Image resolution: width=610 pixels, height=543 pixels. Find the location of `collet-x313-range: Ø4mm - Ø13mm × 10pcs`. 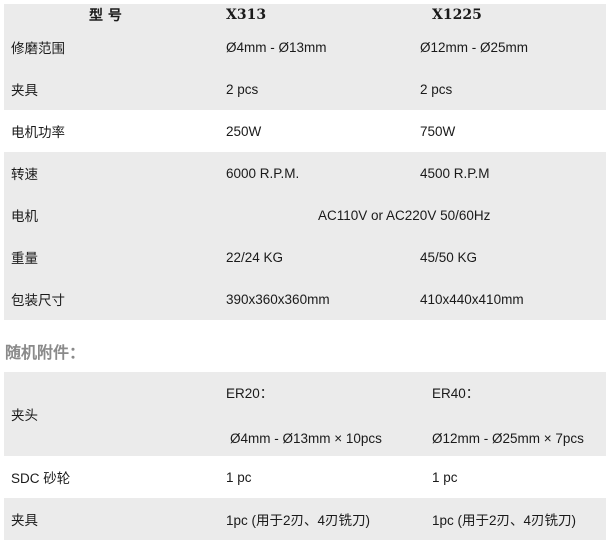

collet-x313-range: Ø4mm - Ø13mm × 10pcs is located at coordinates (306, 438).